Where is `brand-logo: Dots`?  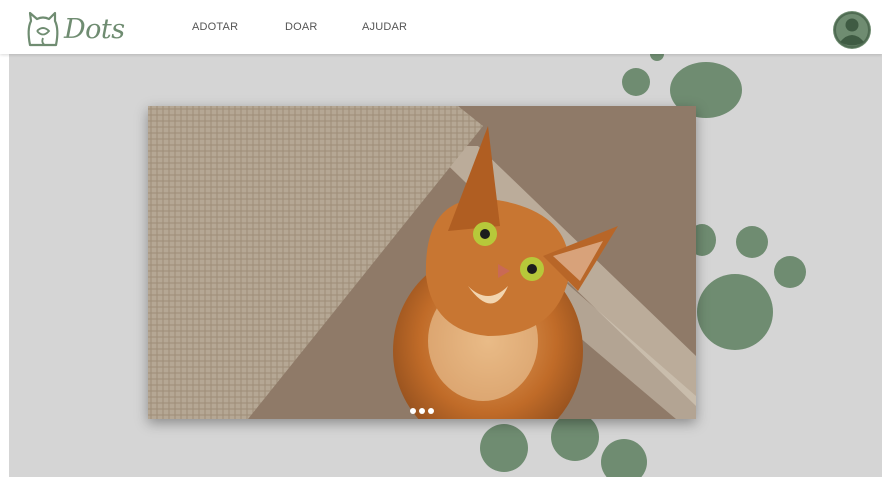
brand-logo: Dots is located at coordinates (74, 29).